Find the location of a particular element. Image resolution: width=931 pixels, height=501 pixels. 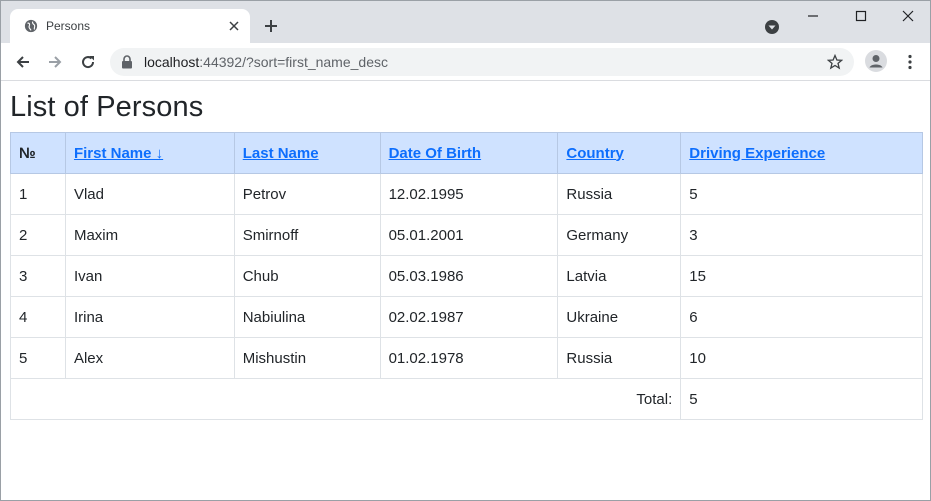

cell-driving-experience: 15 is located at coordinates (801, 276).